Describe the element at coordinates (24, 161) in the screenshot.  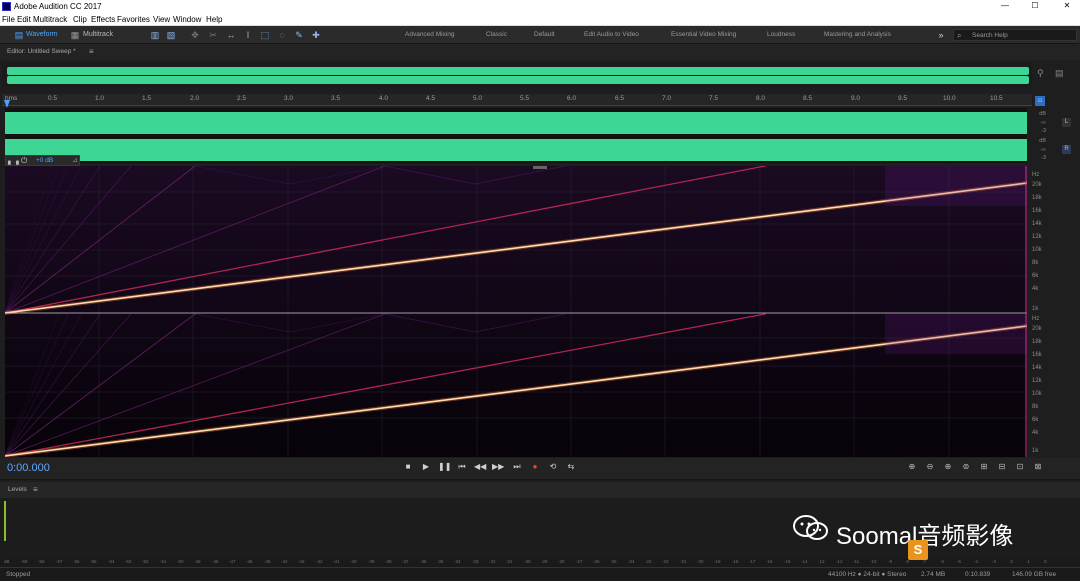
I see `gain-knob-icon: ⏻` at that location.